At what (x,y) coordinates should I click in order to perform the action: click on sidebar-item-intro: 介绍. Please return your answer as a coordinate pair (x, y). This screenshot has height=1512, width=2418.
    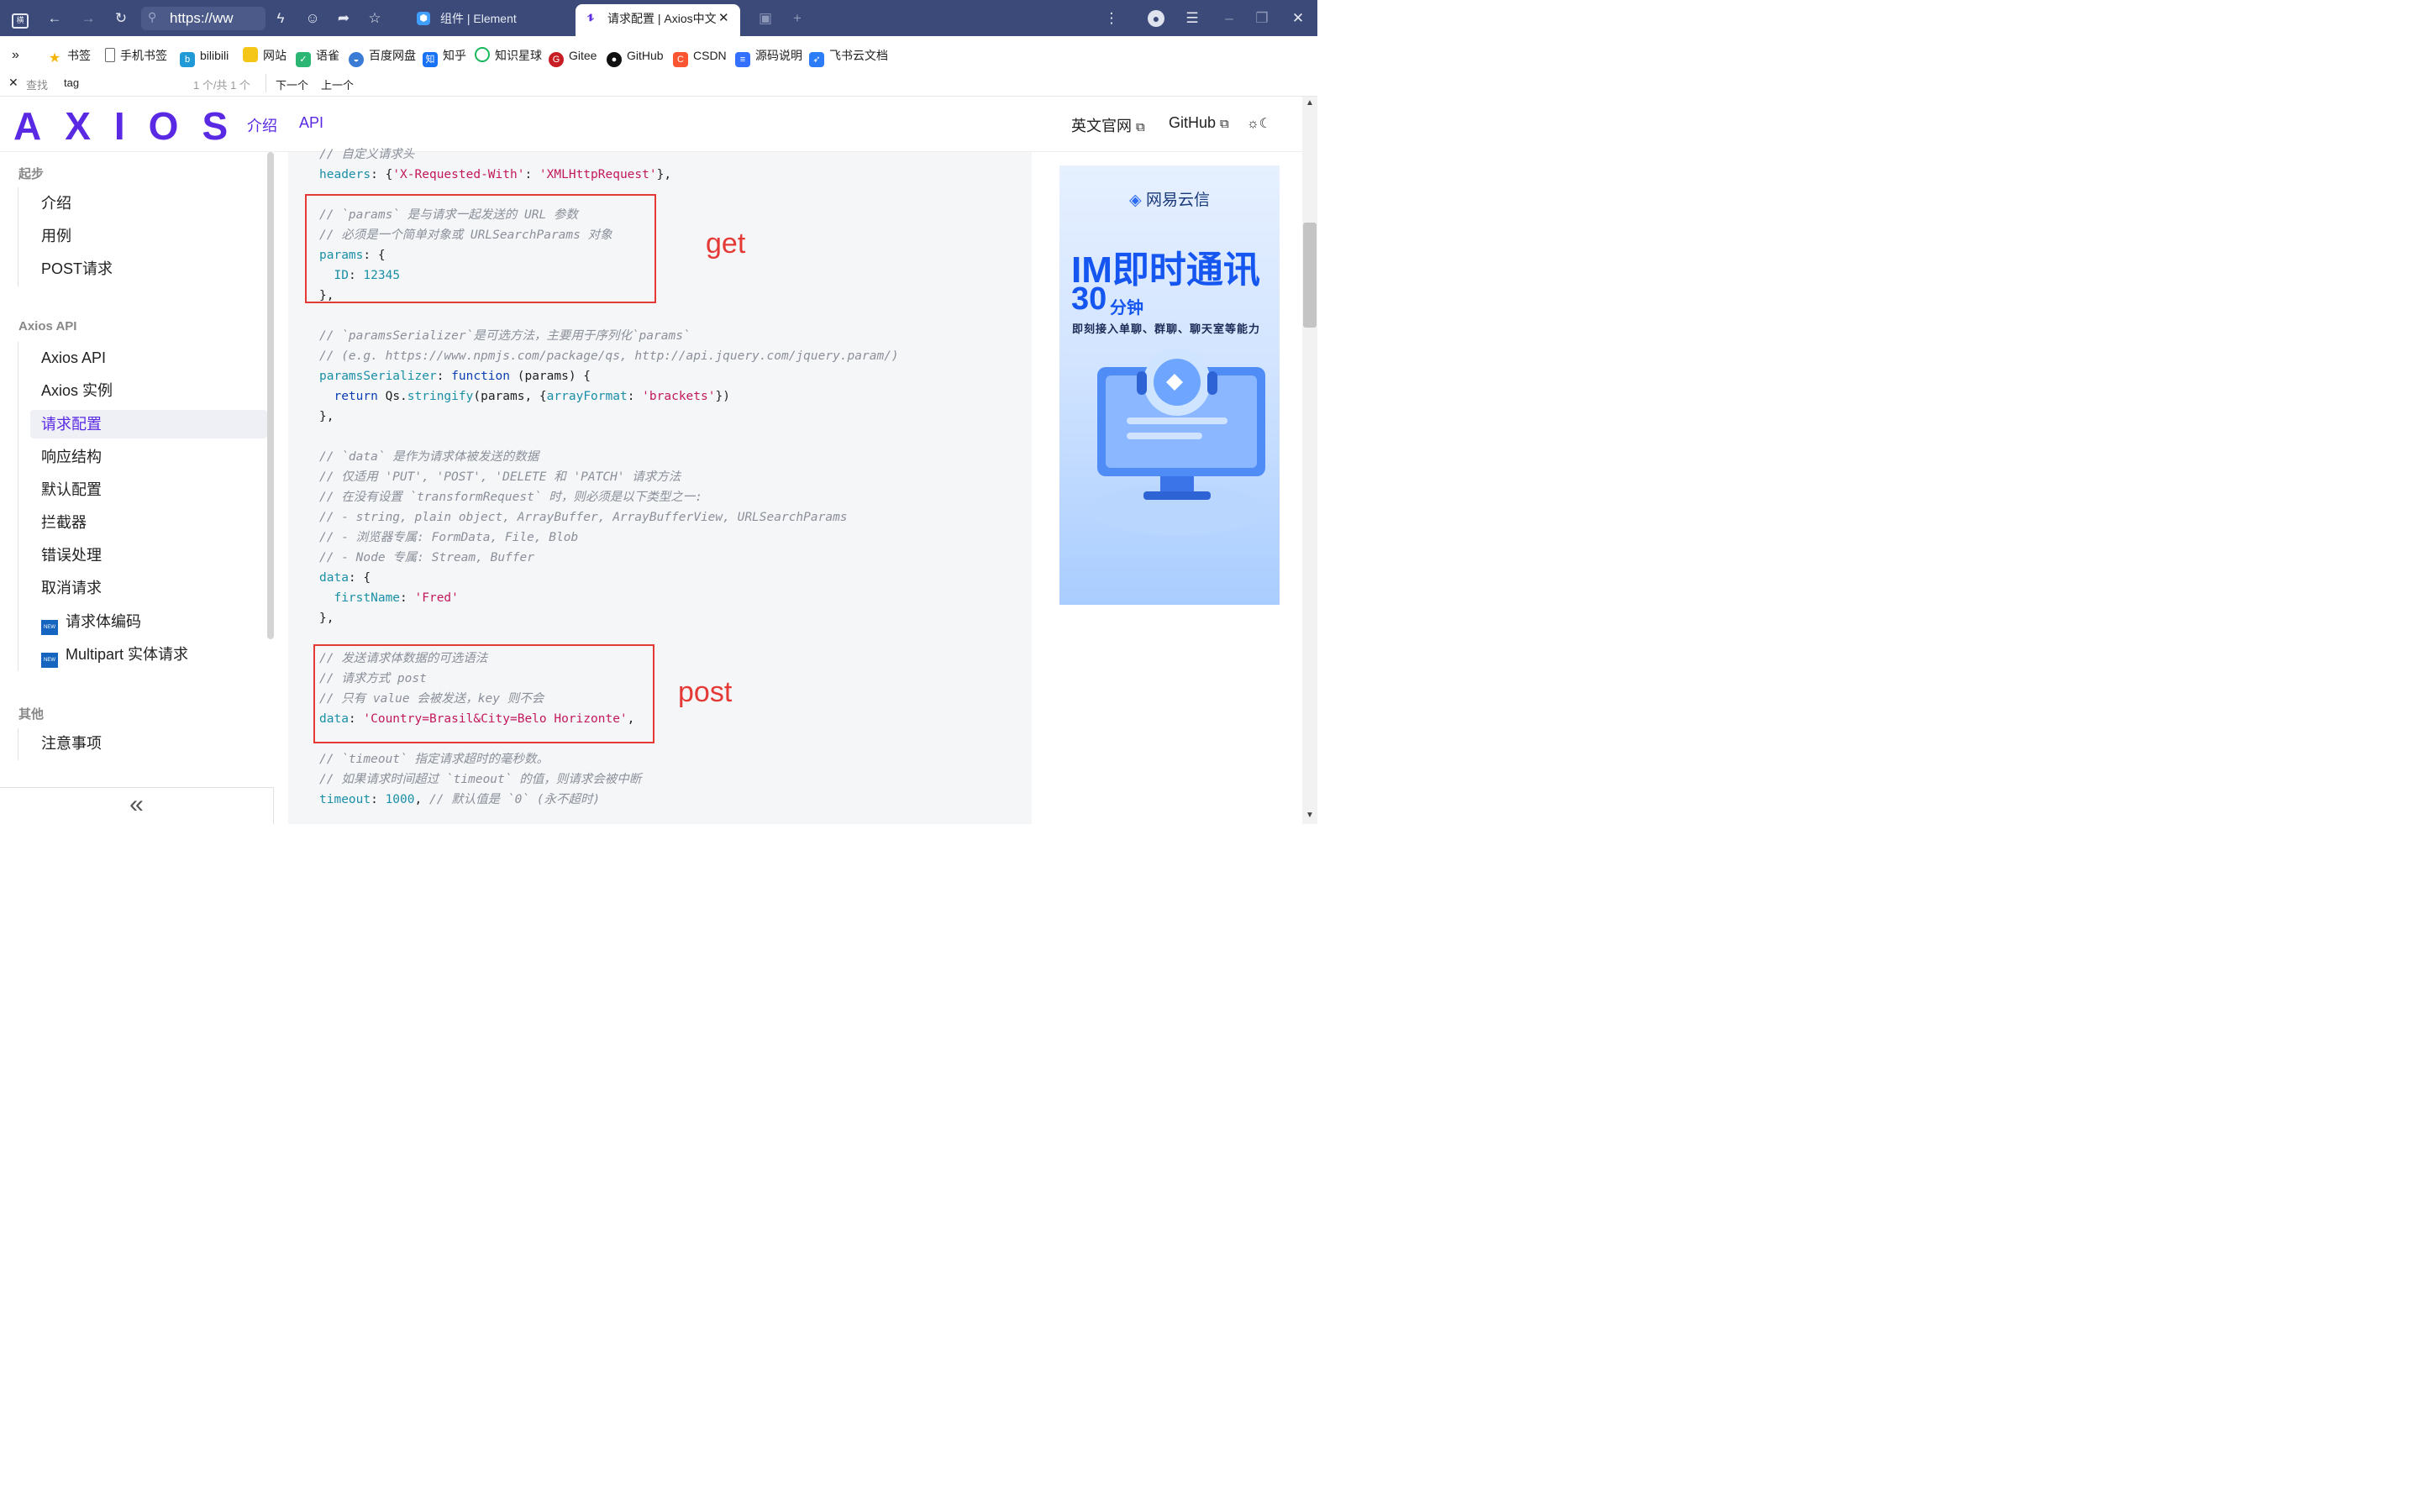
    Looking at the image, I should click on (148, 203).